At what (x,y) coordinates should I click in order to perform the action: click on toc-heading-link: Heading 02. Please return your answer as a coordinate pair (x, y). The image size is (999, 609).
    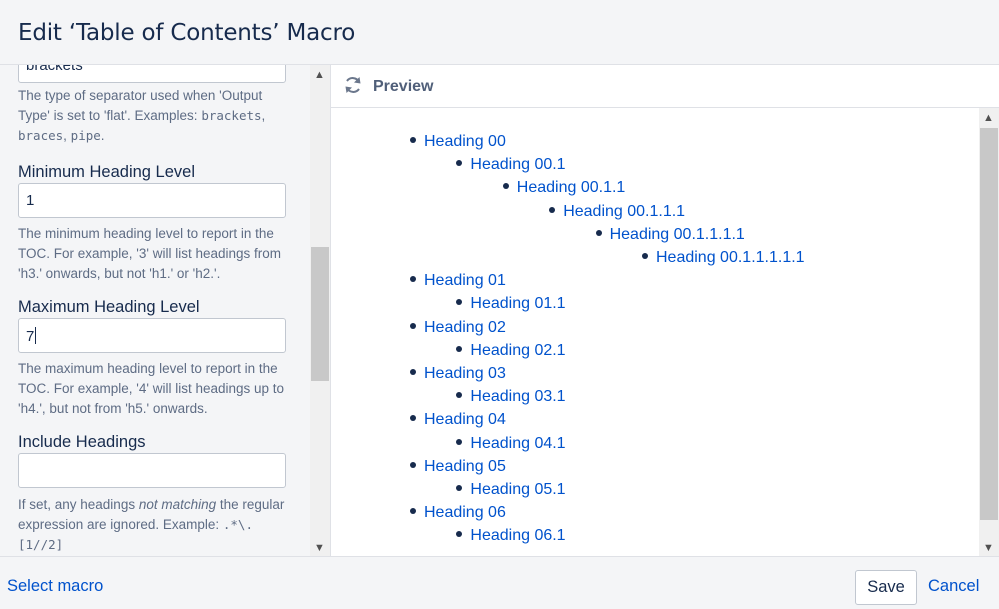
    Looking at the image, I should click on (458, 328).